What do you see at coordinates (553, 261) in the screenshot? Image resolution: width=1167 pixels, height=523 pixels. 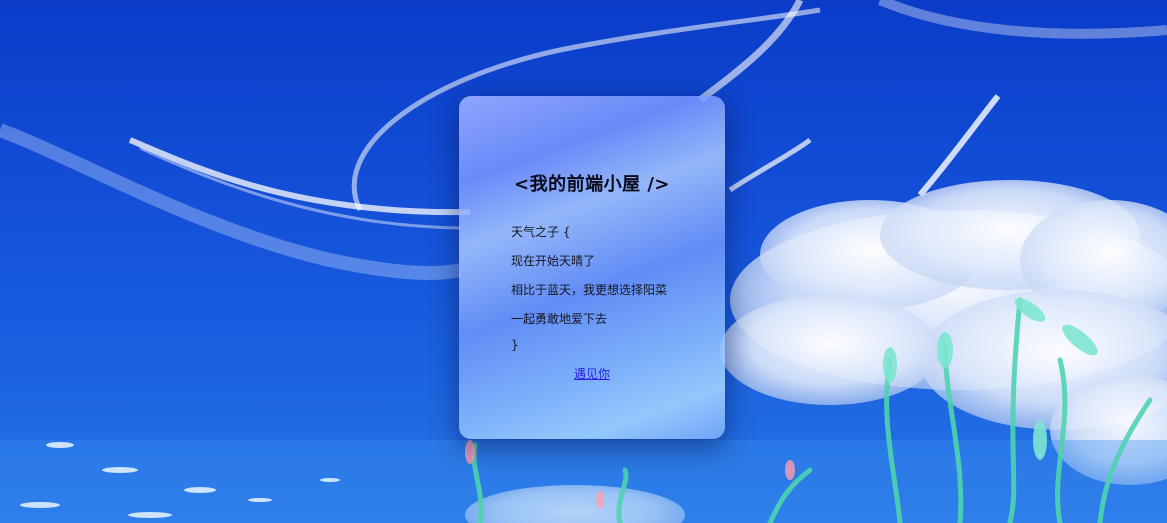 I see `poem-line: 现在开始天晴了` at bounding box center [553, 261].